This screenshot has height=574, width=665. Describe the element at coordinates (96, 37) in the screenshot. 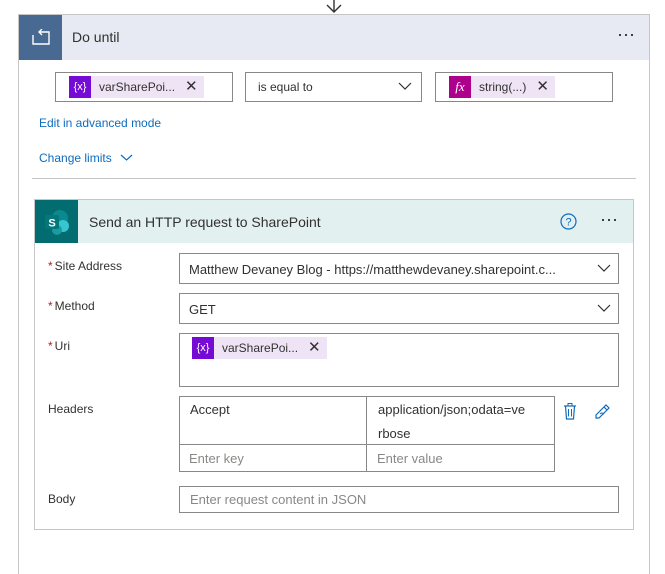

I see `do-until-title: Do until` at that location.